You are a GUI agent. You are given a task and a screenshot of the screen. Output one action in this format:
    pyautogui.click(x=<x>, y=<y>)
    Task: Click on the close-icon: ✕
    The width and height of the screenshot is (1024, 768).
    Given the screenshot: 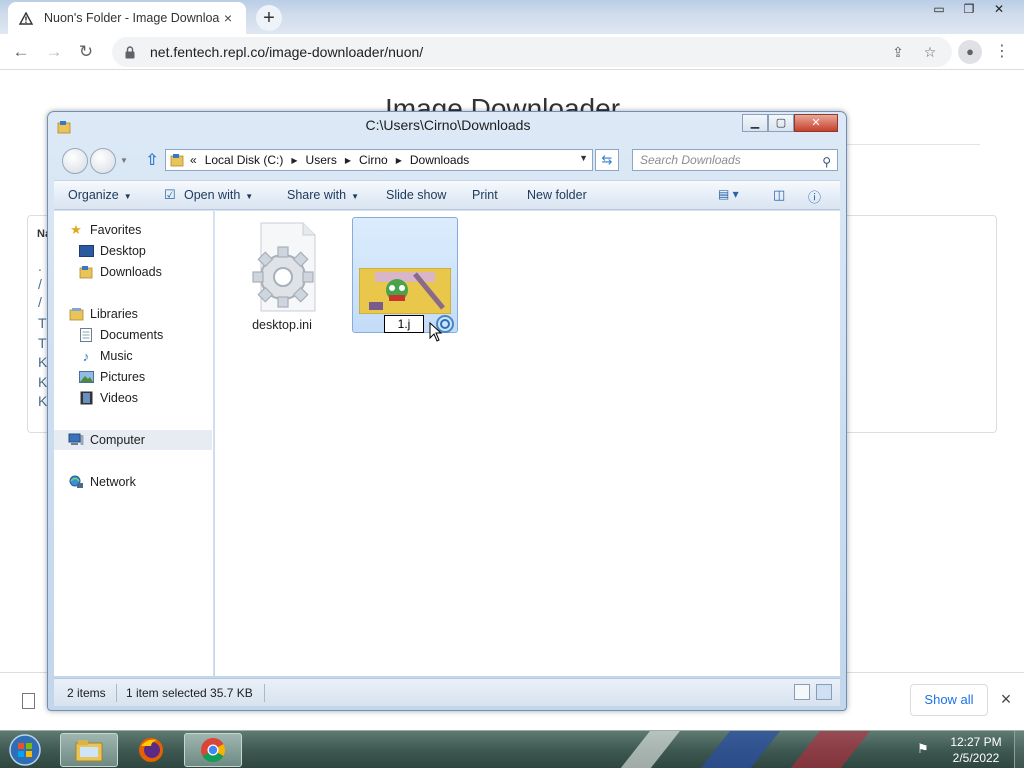 What is the action you would take?
    pyautogui.click(x=816, y=123)
    